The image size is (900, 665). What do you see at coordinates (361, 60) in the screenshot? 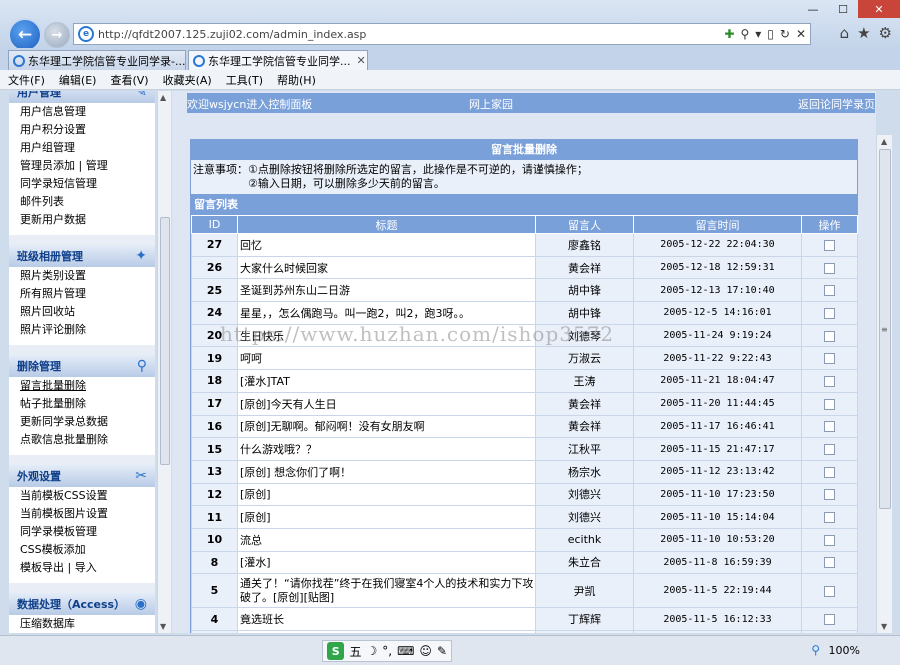
I see `close-tab-icon: ✕` at bounding box center [361, 60].